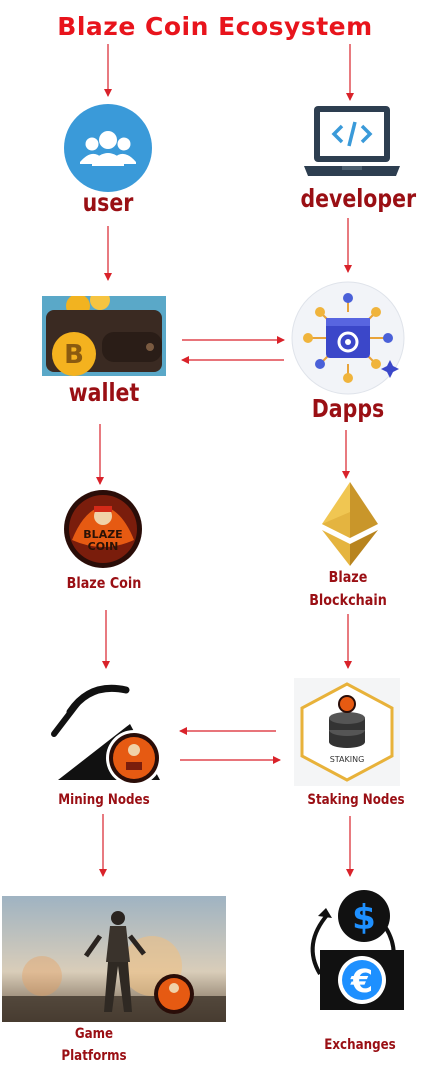 This screenshot has width=430, height=1080. I want to click on dapps-label: Dapps, so click(348, 408).